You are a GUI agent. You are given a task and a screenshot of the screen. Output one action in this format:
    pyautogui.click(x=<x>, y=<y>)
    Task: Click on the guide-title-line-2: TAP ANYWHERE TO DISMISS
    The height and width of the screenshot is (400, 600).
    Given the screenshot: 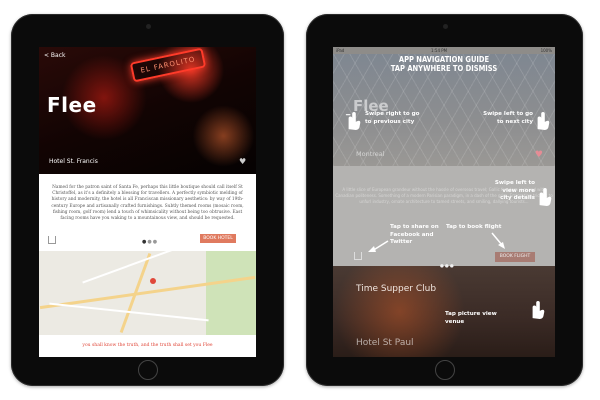 What is the action you would take?
    pyautogui.click(x=444, y=68)
    